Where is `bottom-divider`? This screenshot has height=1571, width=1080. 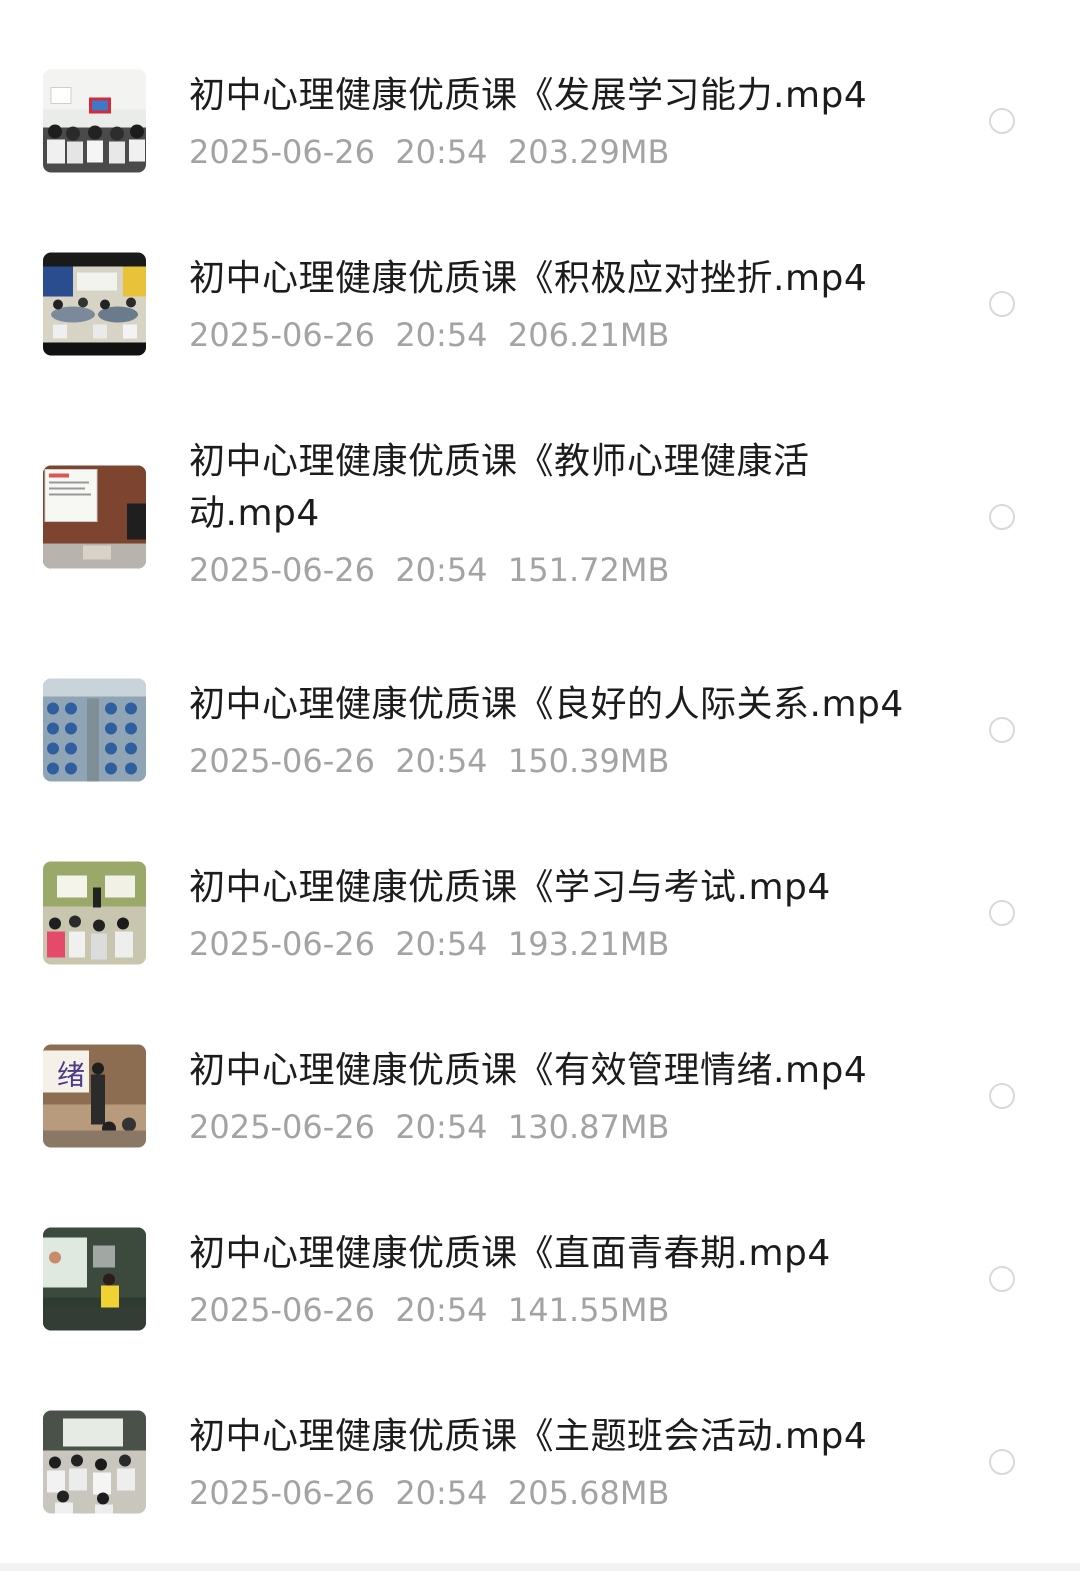 bottom-divider is located at coordinates (540, 1567).